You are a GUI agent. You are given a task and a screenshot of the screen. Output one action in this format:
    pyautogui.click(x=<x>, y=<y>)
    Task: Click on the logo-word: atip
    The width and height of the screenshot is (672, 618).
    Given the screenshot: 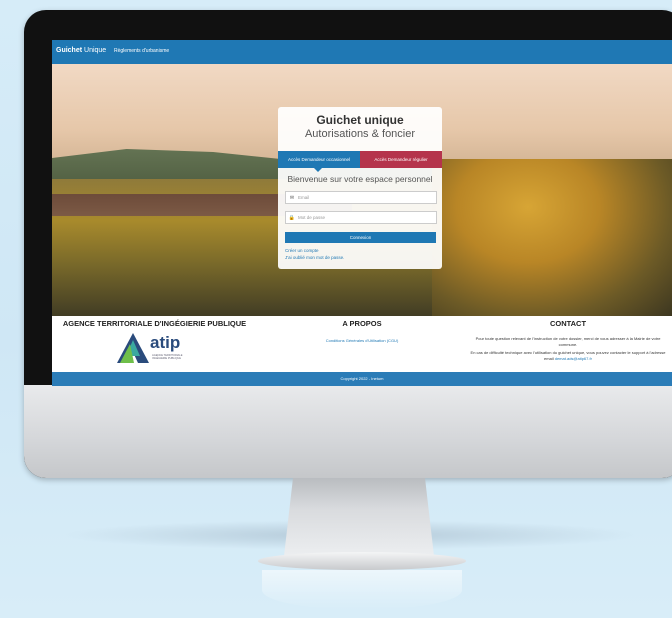 What is the action you would take?
    pyautogui.click(x=165, y=342)
    